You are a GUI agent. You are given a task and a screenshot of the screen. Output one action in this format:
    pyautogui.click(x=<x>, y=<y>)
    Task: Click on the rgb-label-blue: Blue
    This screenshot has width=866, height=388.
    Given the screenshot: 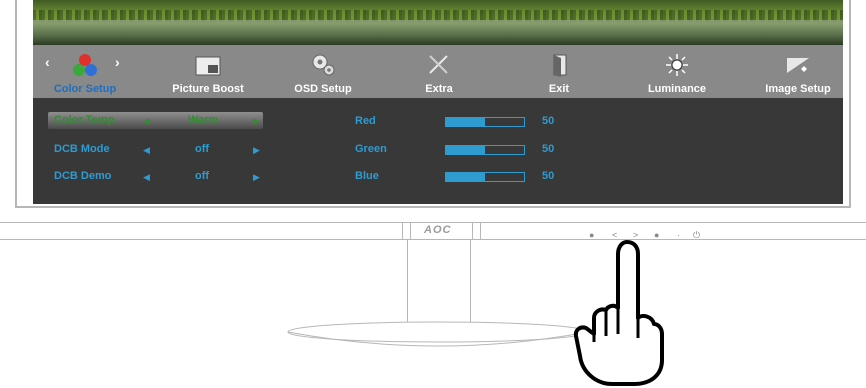 What is the action you would take?
    pyautogui.click(x=367, y=176)
    